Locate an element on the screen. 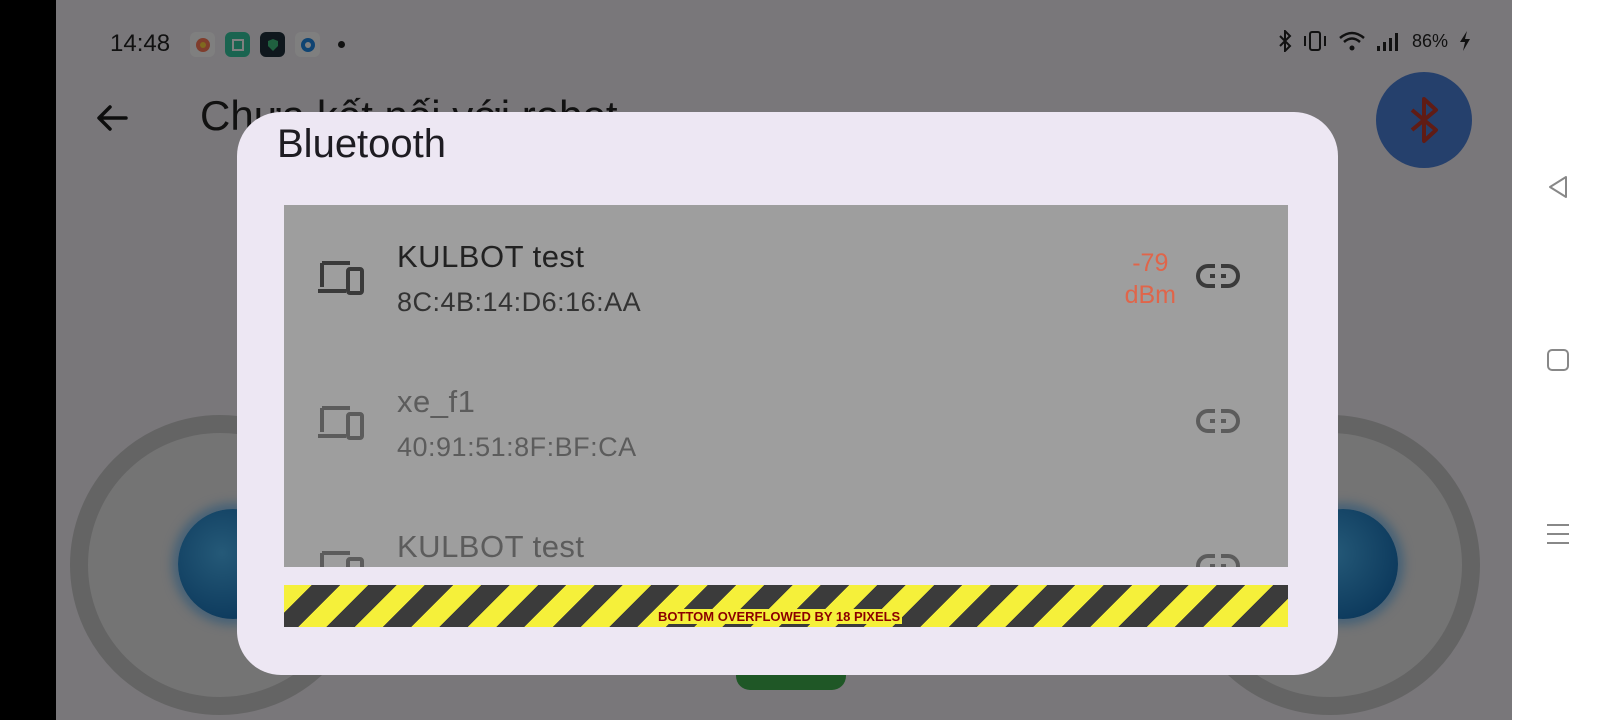  system-nav-bar is located at coordinates (1556, 360).